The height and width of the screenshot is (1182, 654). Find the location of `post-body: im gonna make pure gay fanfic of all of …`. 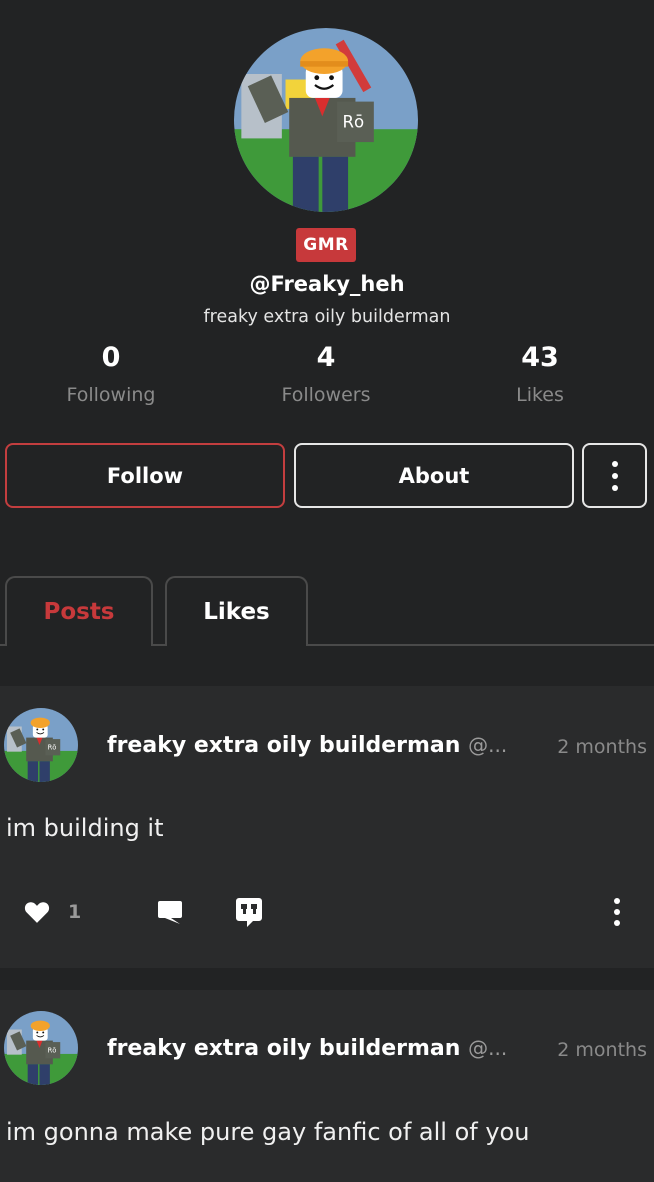

post-body: im gonna make pure gay fanfic of all of … is located at coordinates (268, 1132).